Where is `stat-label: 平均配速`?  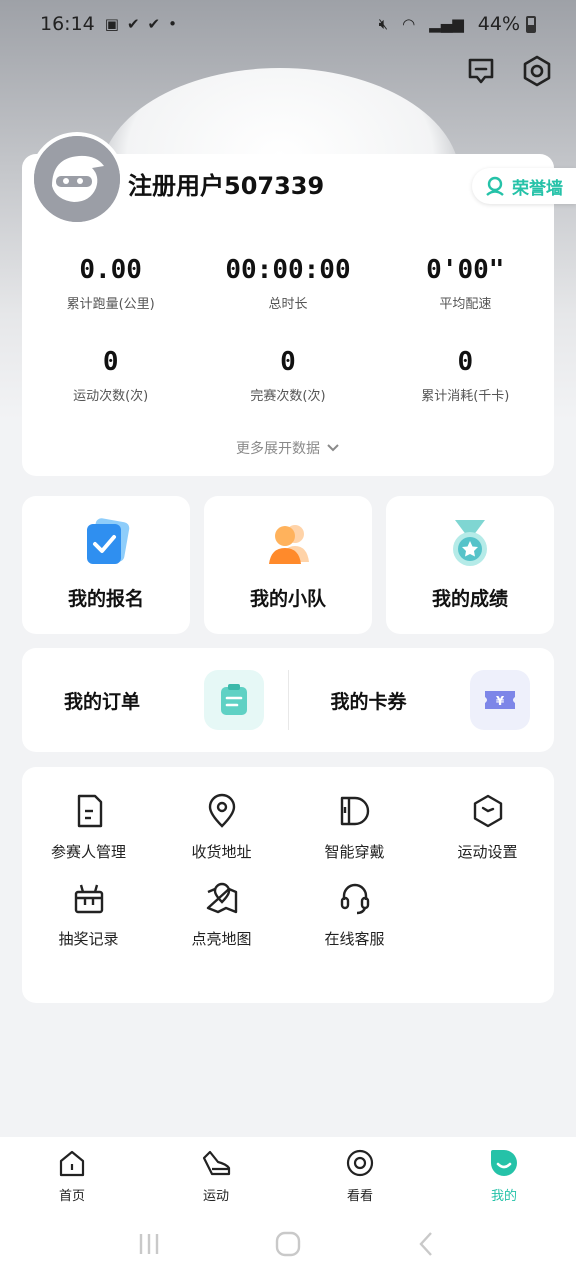
stat-label: 平均配速 is located at coordinates (465, 304).